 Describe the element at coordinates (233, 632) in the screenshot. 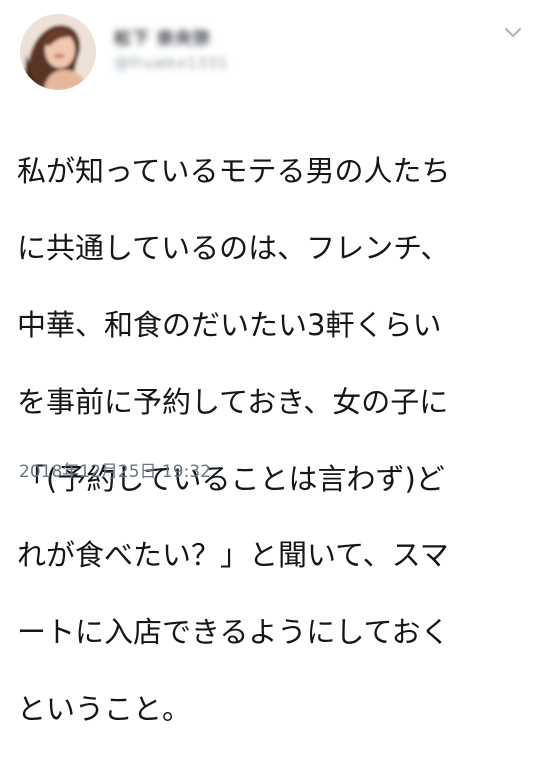

I see `tweet-text-line: ートに入店できるようにしておく` at that location.